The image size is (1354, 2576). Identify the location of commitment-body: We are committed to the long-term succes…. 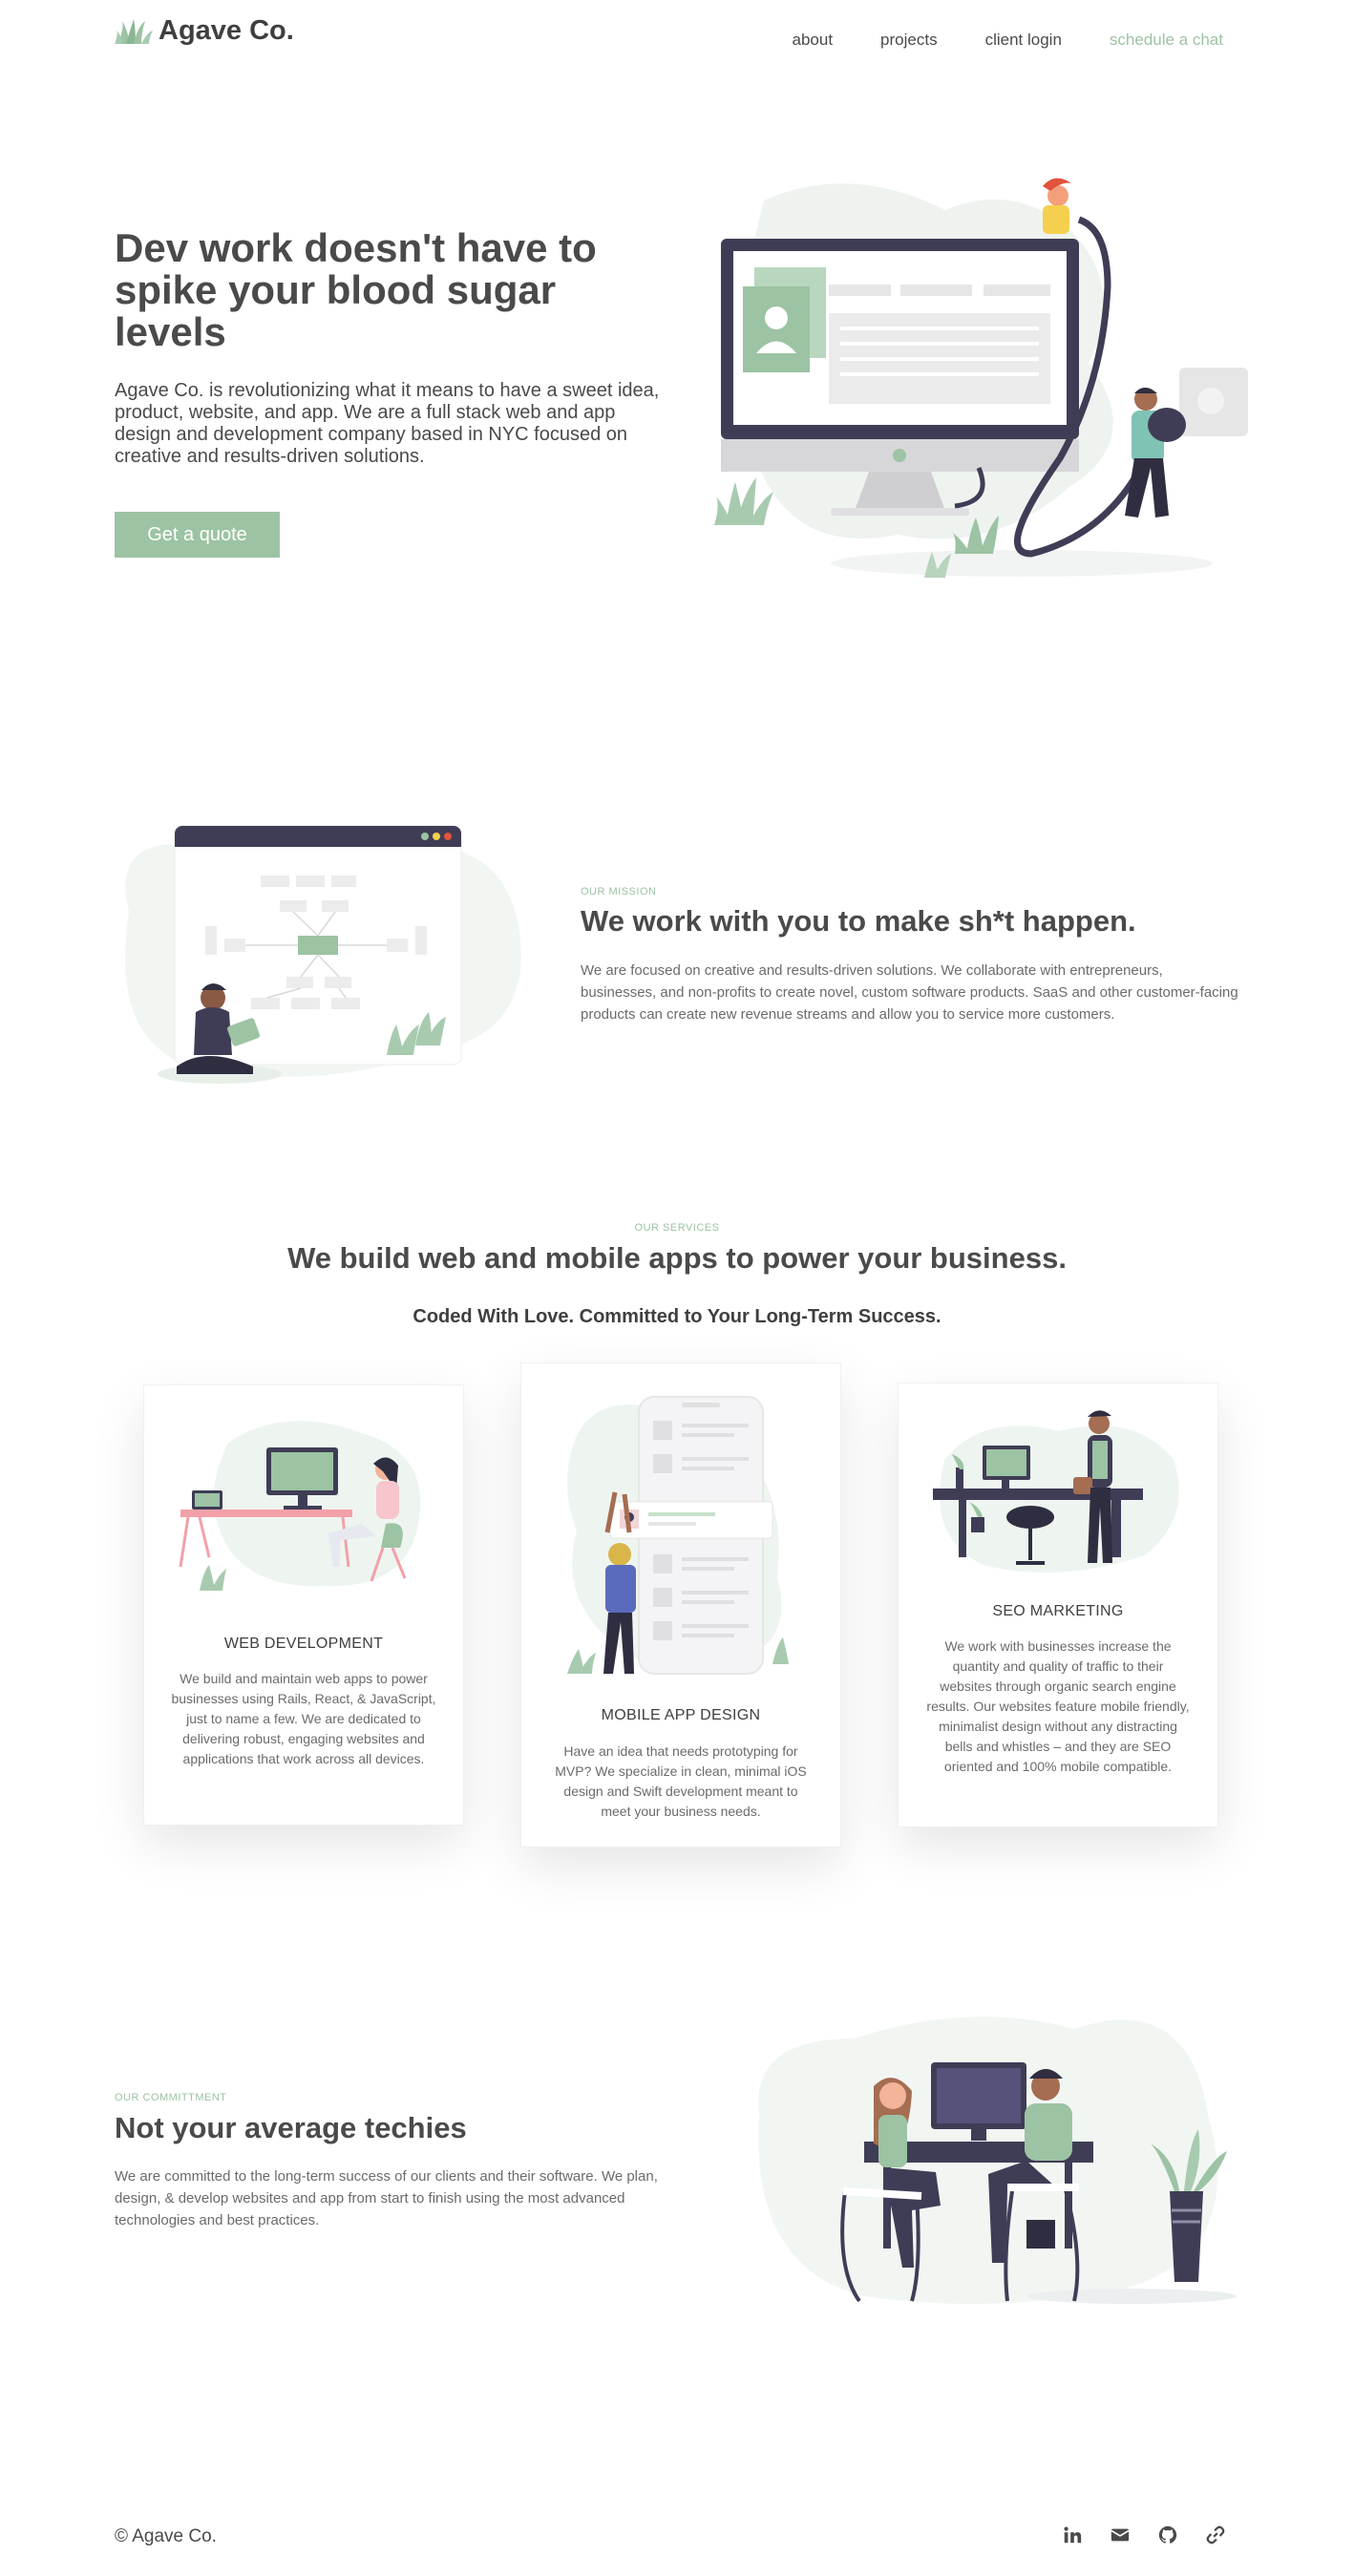
(386, 2198).